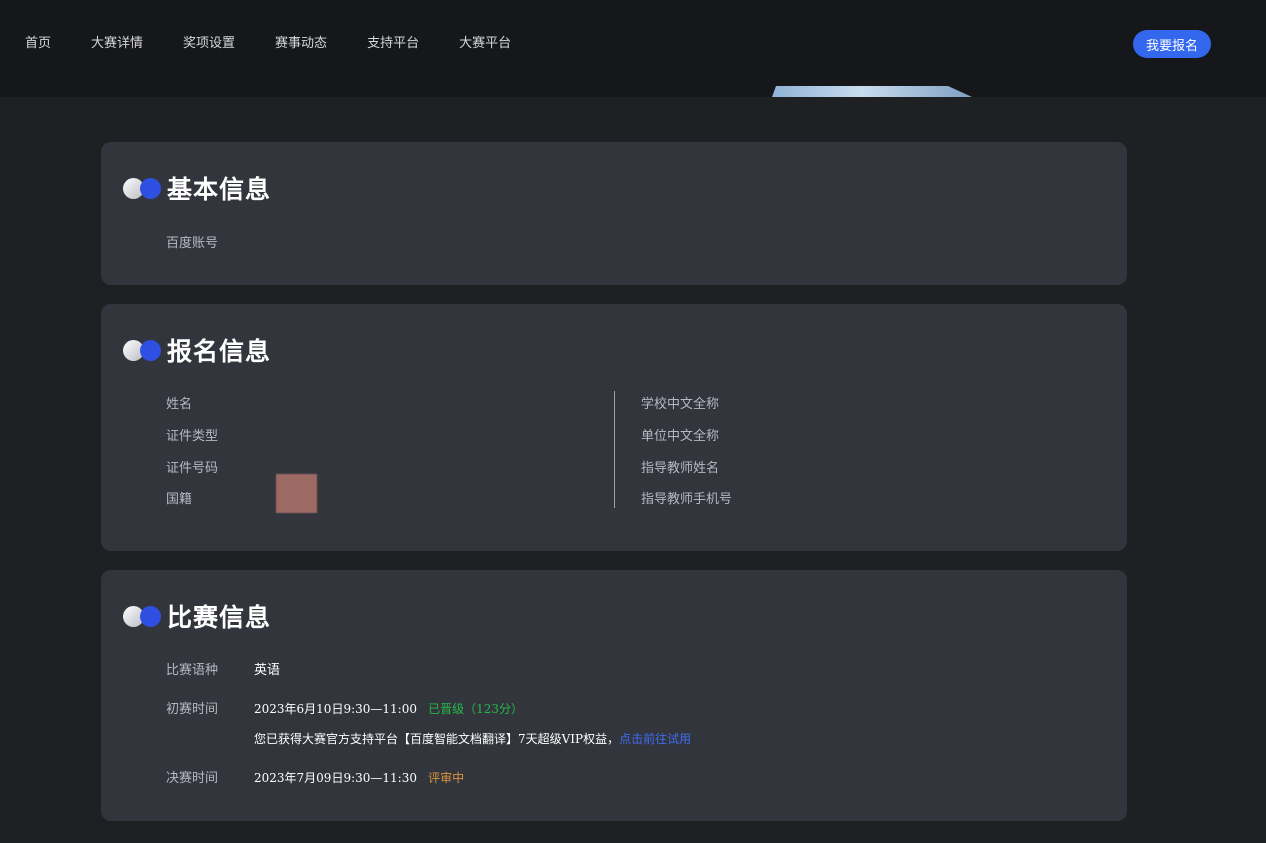 This screenshot has height=843, width=1266. I want to click on nationality-label: 国籍, so click(179, 499).